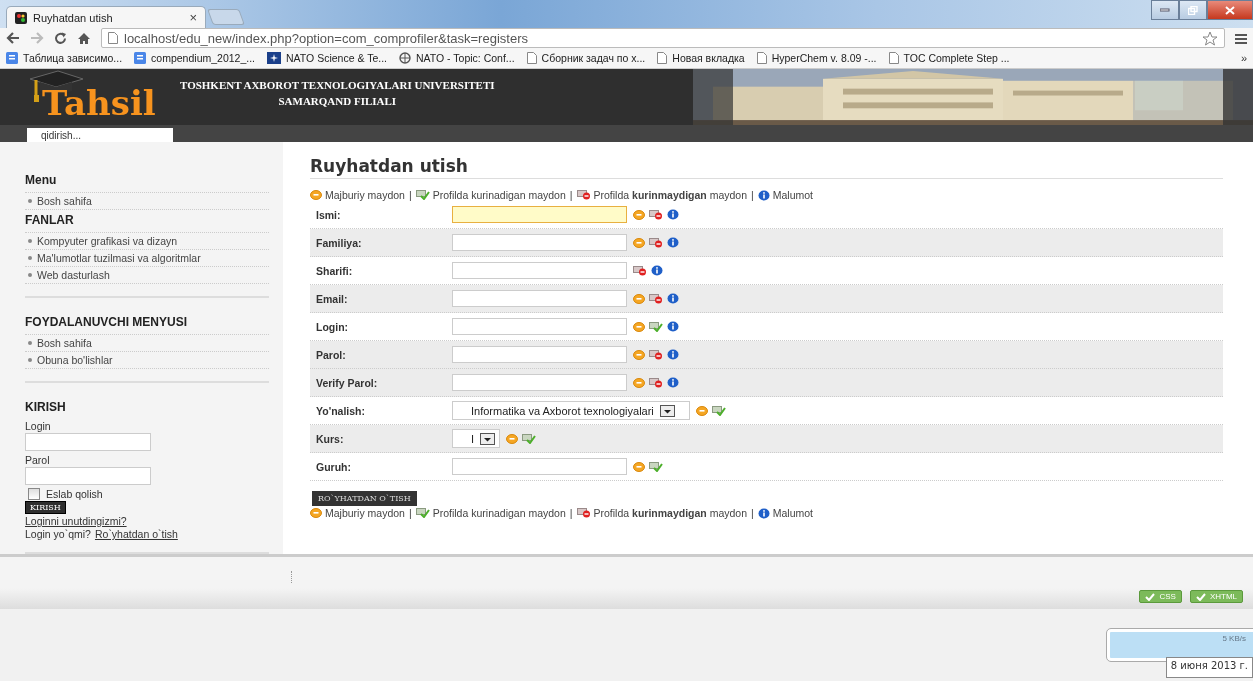  Describe the element at coordinates (84, 38) in the screenshot. I see `home-icon` at that location.